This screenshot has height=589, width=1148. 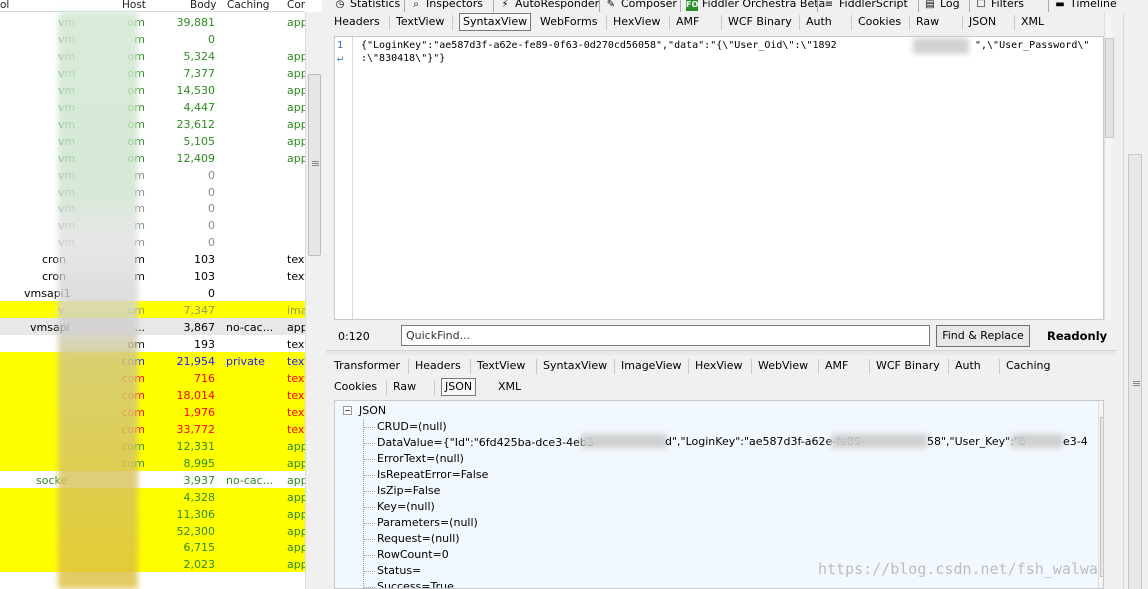 What do you see at coordinates (640, 6) in the screenshot?
I see `main-tab-composer: ✎ Composer` at bounding box center [640, 6].